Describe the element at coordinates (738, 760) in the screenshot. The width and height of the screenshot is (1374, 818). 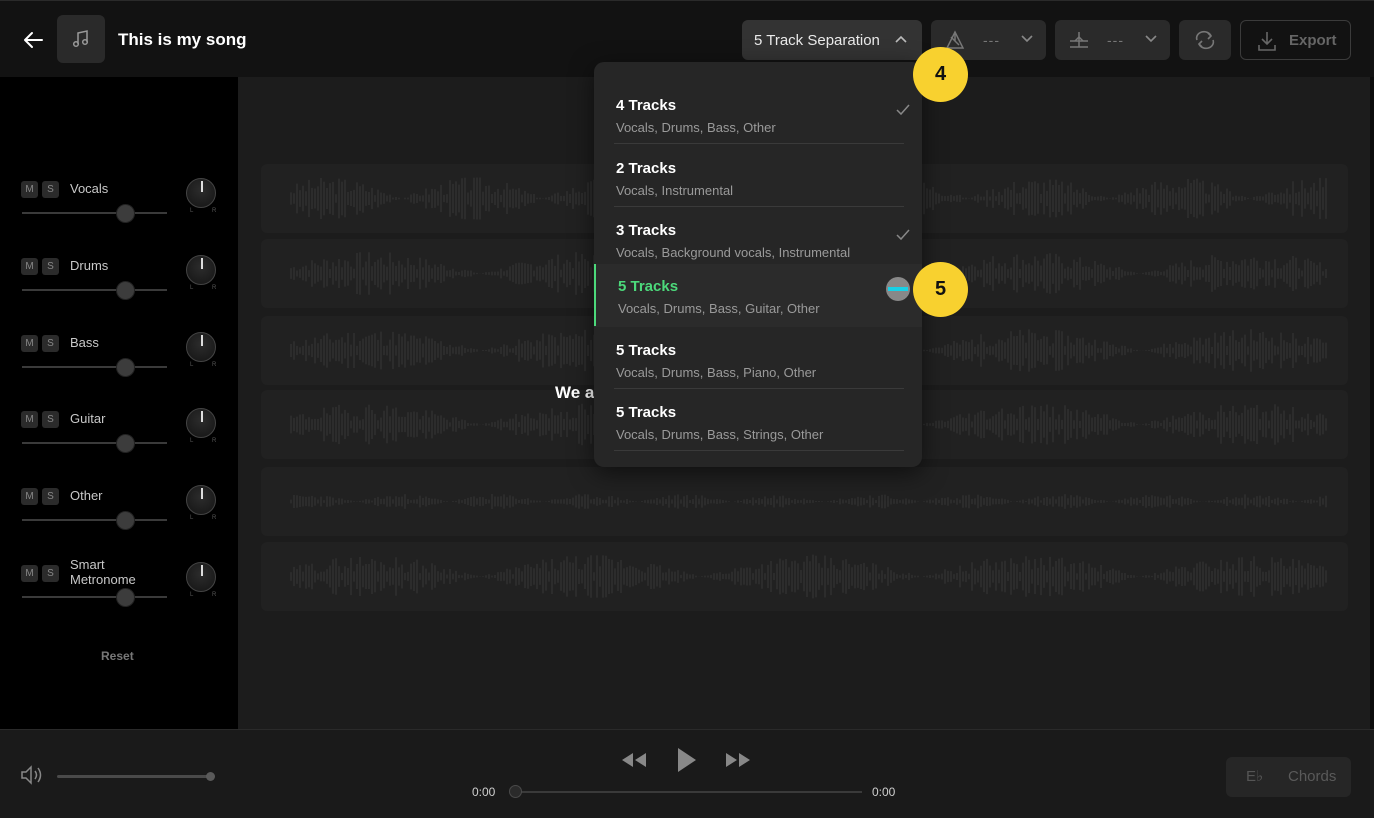
I see `fast-forward-icon` at that location.